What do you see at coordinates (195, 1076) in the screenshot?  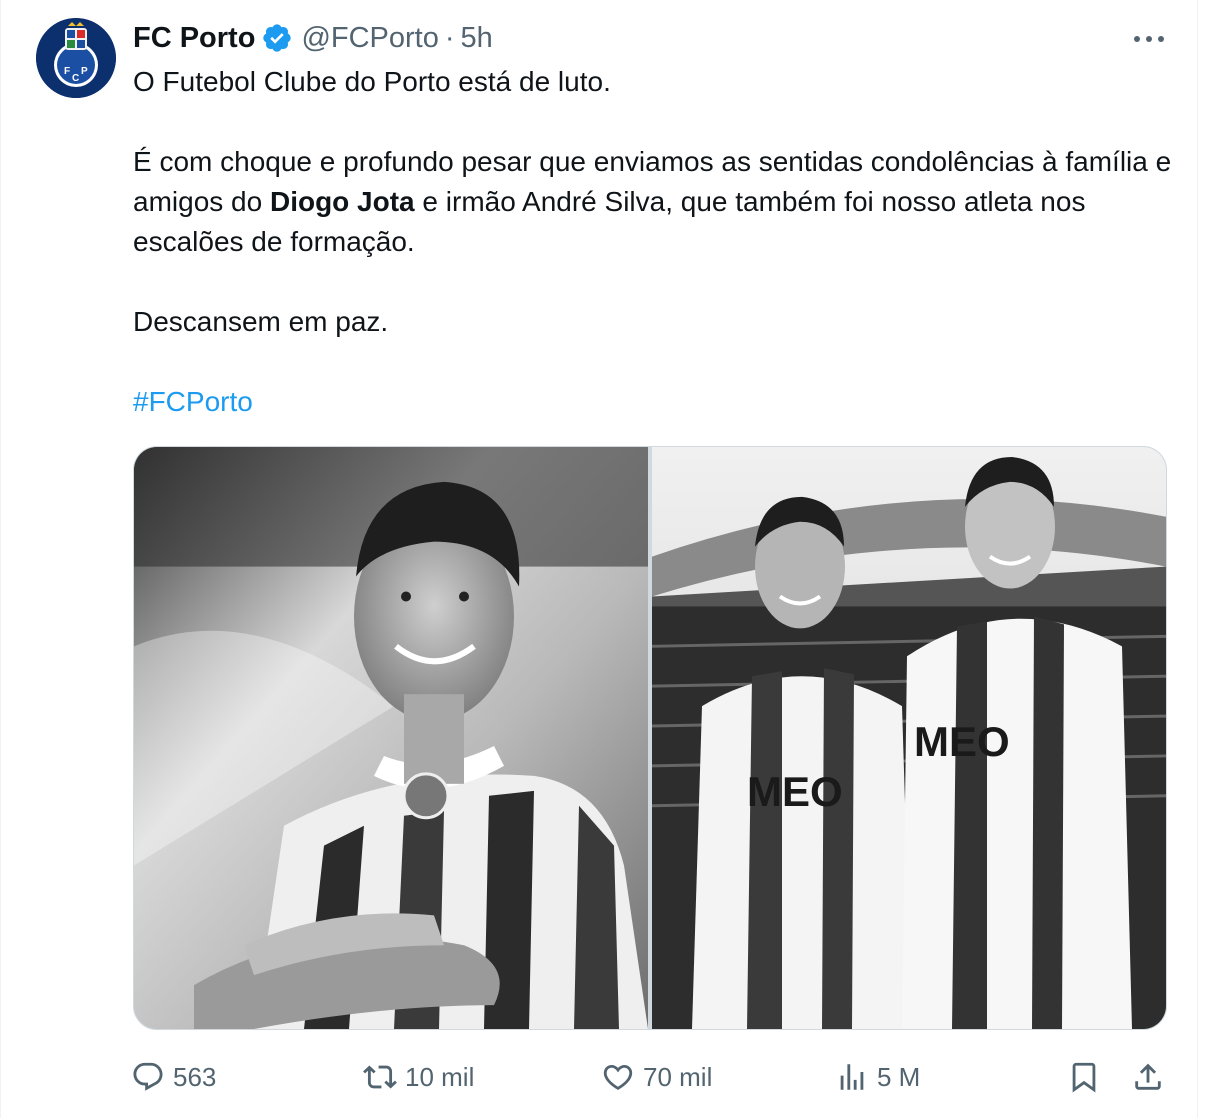 I see `reply-count: 563` at bounding box center [195, 1076].